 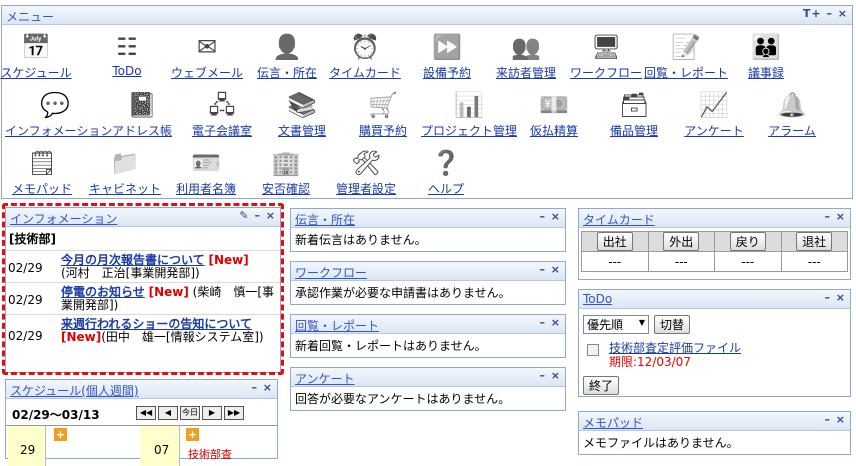 What do you see at coordinates (597, 299) in the screenshot?
I see `todo-title: ToDo` at bounding box center [597, 299].